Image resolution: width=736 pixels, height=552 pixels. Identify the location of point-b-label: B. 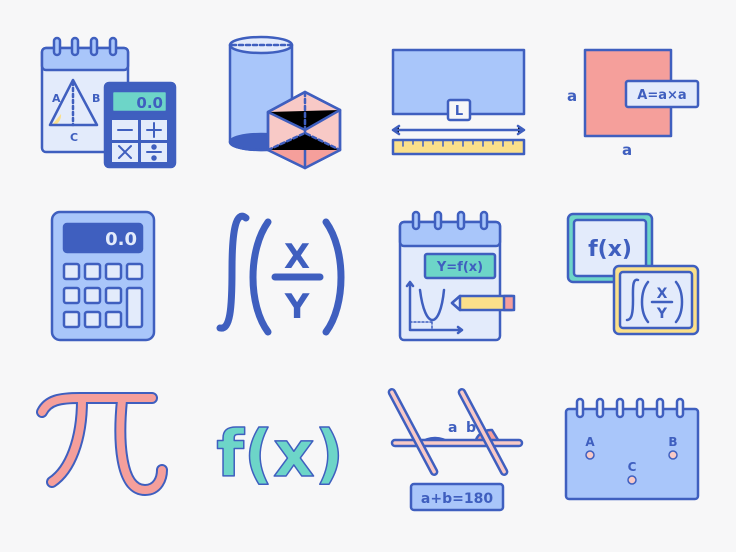
(672, 442).